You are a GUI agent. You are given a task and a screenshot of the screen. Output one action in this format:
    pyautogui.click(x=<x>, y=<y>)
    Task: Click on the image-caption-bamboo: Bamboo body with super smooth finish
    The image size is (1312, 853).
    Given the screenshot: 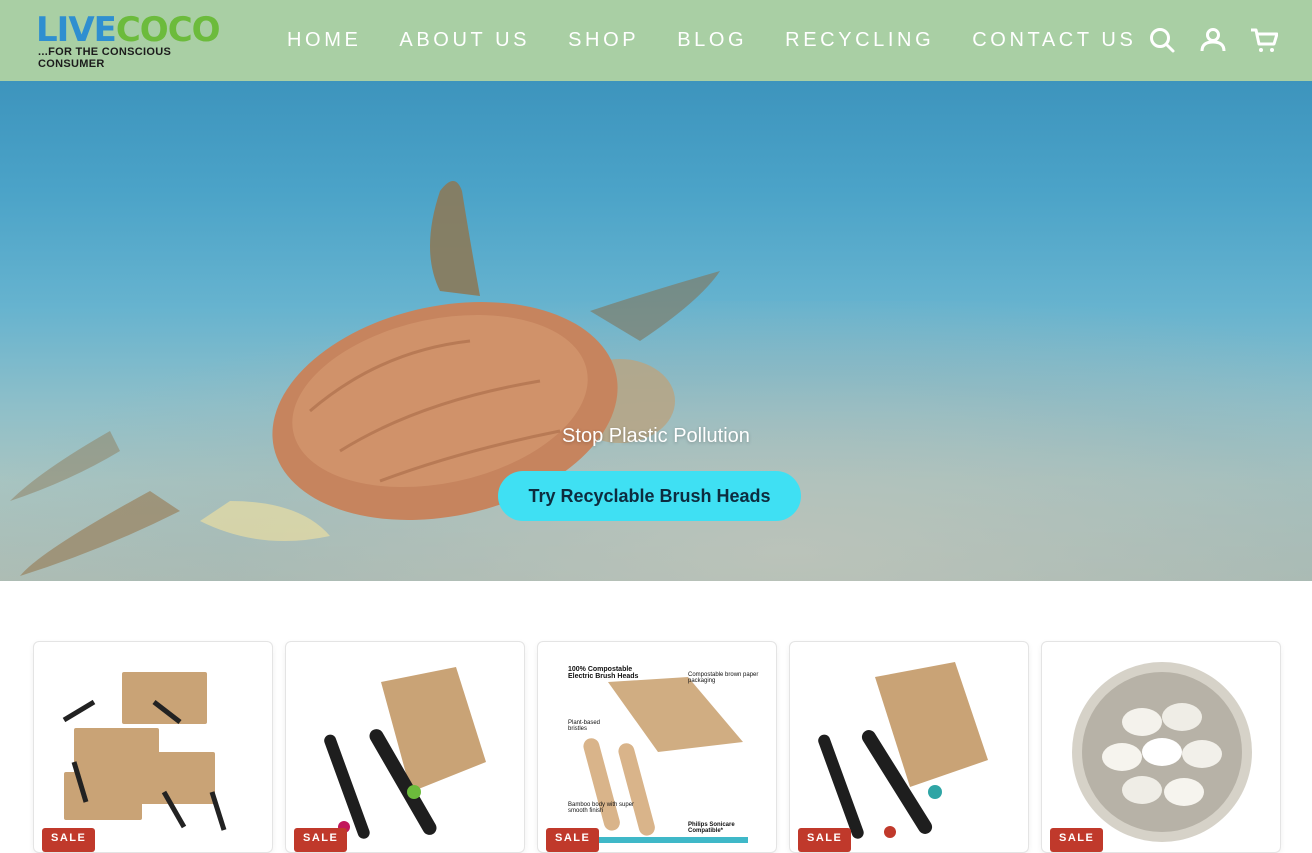 What is the action you would take?
    pyautogui.click(x=601, y=808)
    